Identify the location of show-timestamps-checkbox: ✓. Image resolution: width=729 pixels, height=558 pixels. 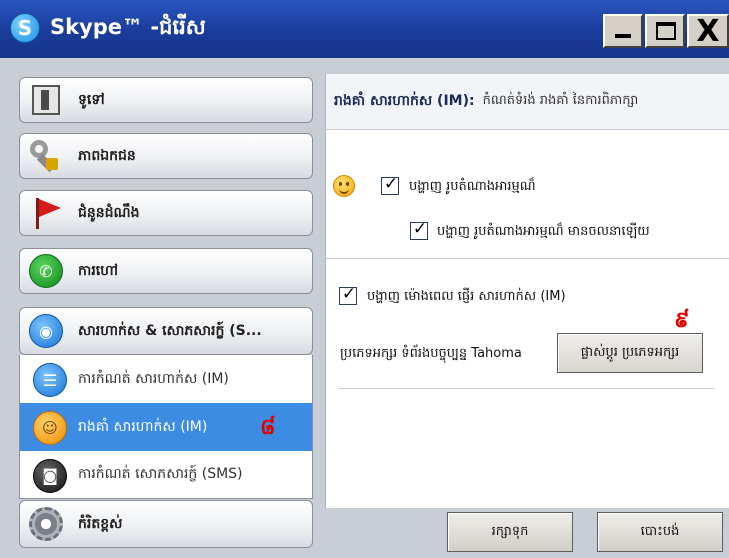
(348, 294).